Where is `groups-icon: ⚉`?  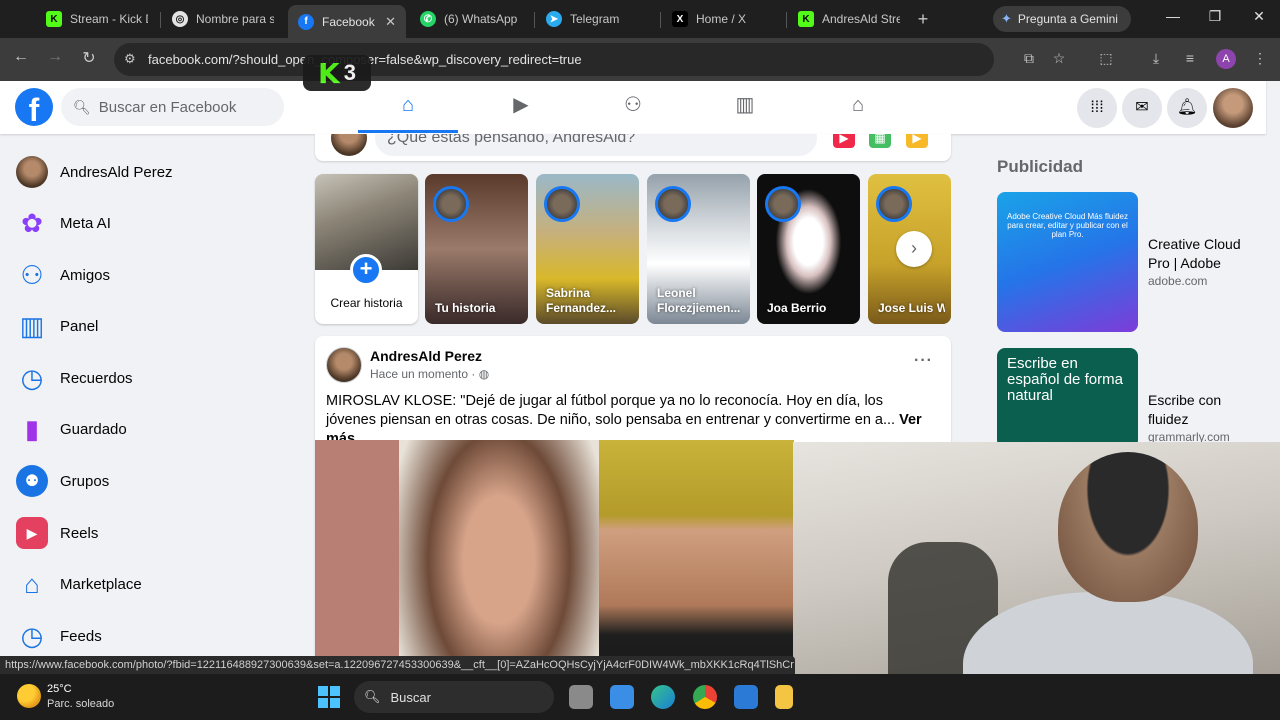
groups-icon: ⚉ is located at coordinates (32, 481).